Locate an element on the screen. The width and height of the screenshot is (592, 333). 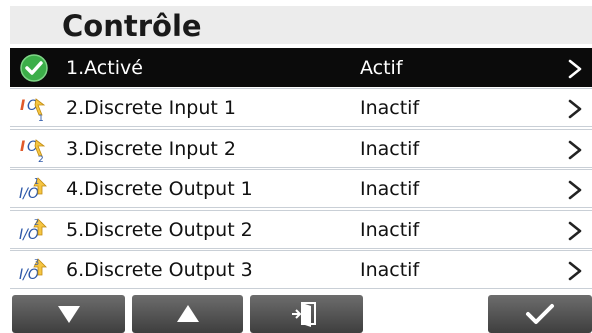
page-title: Contrôle is located at coordinates (132, 26).